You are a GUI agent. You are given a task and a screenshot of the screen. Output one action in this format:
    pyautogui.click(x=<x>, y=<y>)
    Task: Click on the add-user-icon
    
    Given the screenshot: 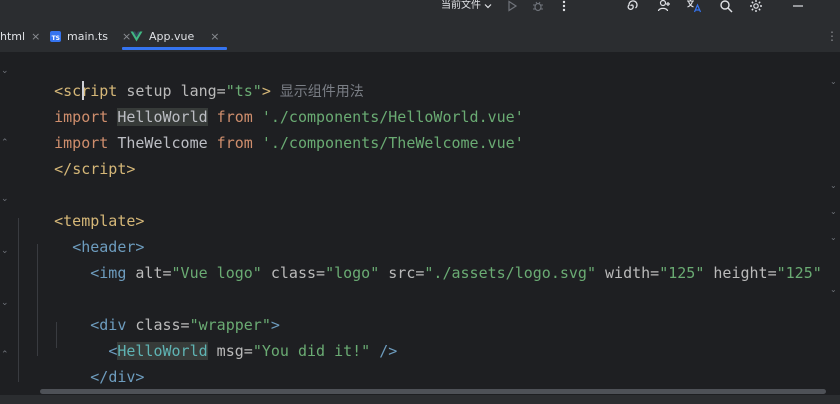 What is the action you would take?
    pyautogui.click(x=664, y=7)
    